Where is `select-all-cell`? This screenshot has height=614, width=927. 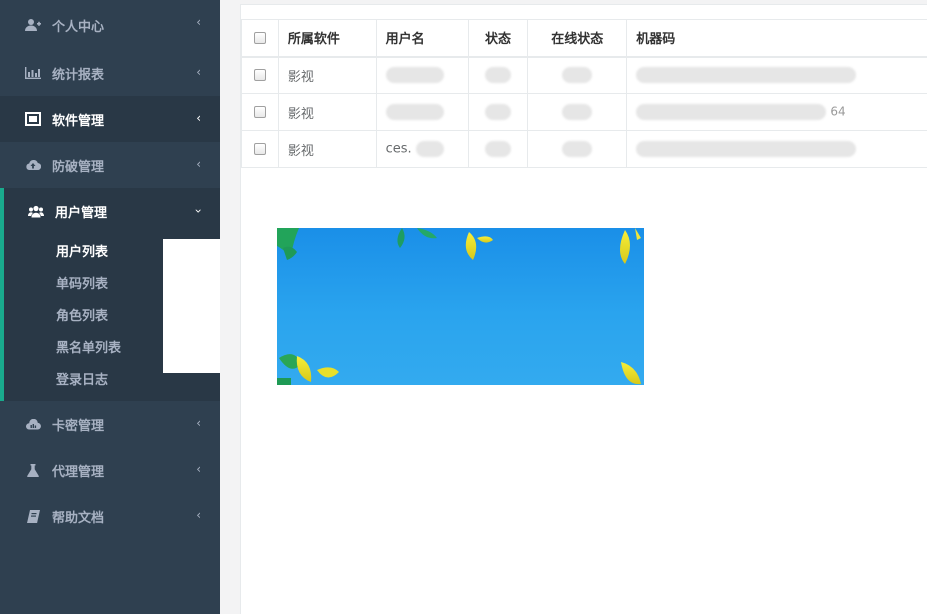
select-all-cell is located at coordinates (260, 38).